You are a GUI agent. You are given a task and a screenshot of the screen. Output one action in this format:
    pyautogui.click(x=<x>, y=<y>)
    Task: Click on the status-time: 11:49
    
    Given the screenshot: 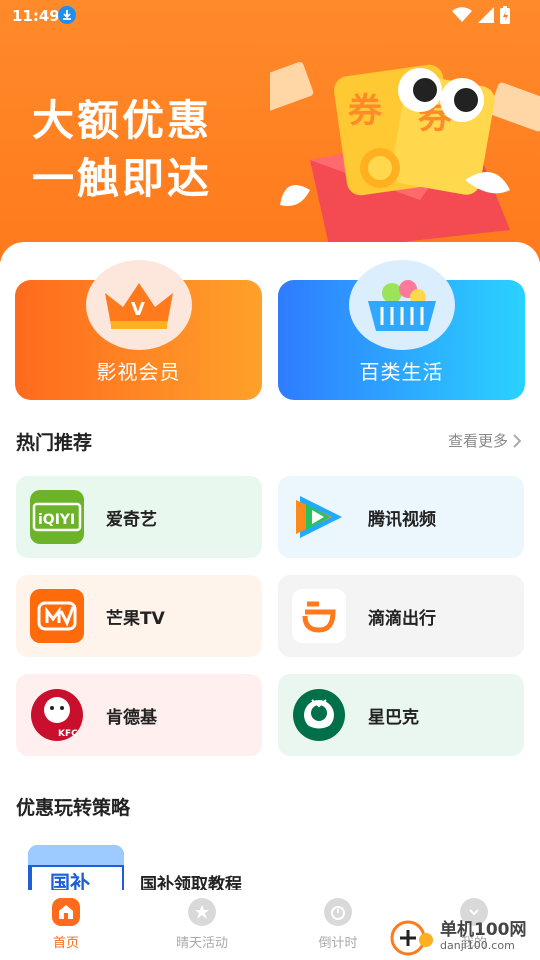 What is the action you would take?
    pyautogui.click(x=36, y=16)
    